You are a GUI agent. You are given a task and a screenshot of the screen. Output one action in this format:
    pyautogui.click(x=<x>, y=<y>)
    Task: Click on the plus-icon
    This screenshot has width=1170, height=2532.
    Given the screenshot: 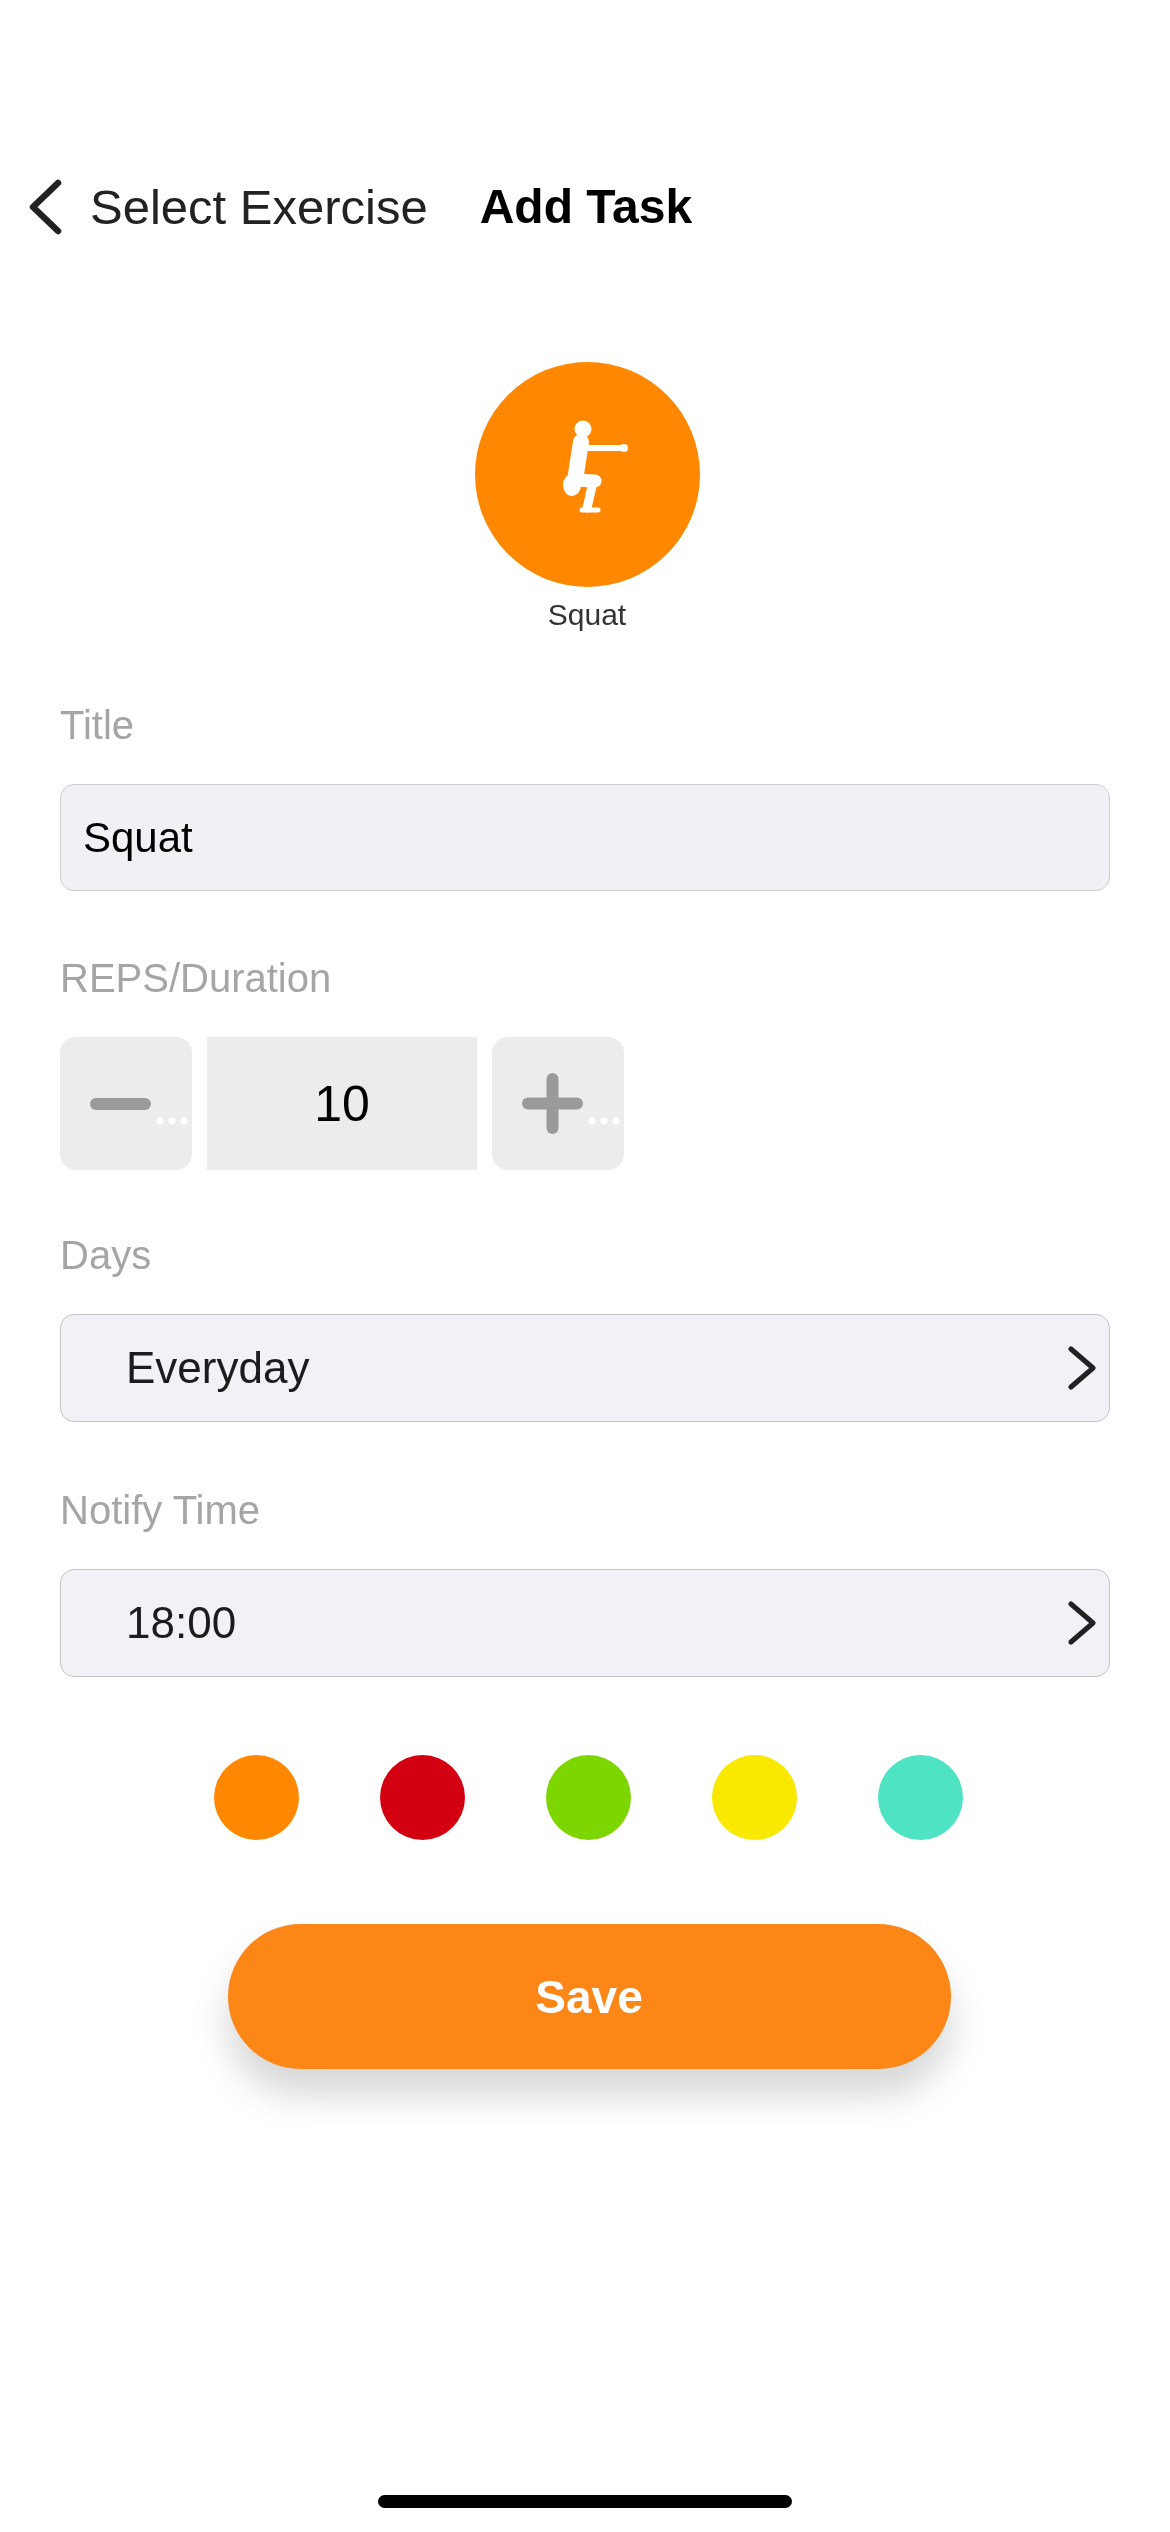 What is the action you would take?
    pyautogui.click(x=552, y=1103)
    